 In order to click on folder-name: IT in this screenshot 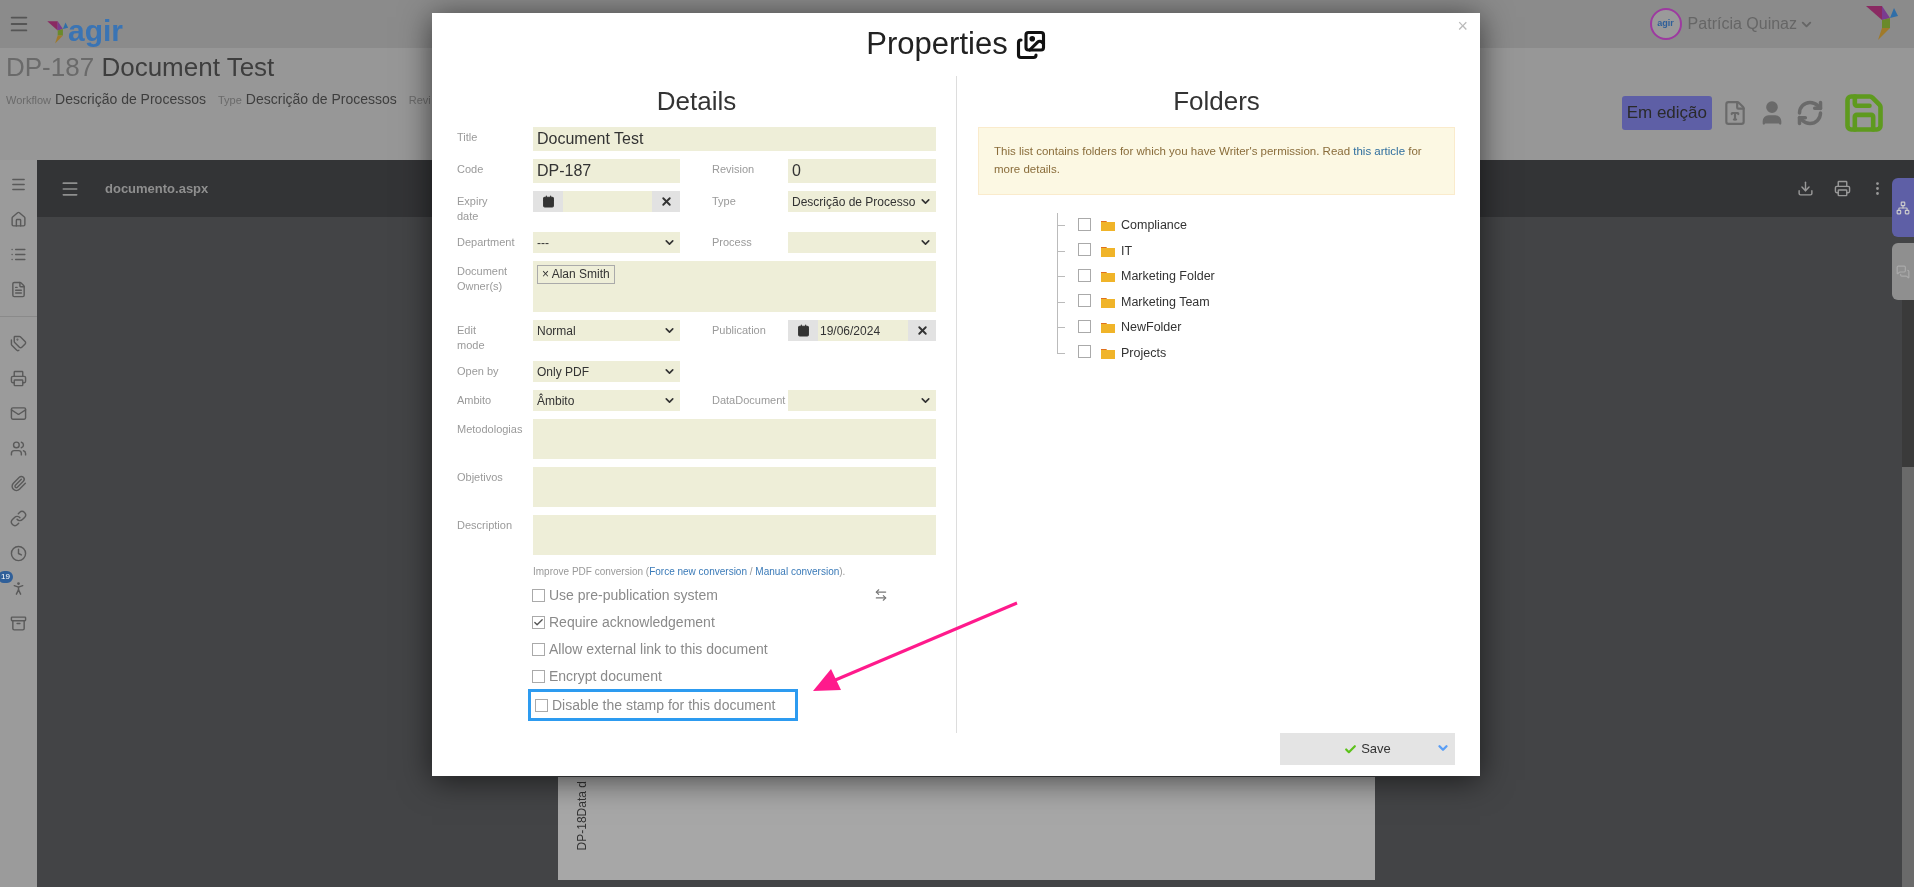, I will do `click(1127, 251)`.